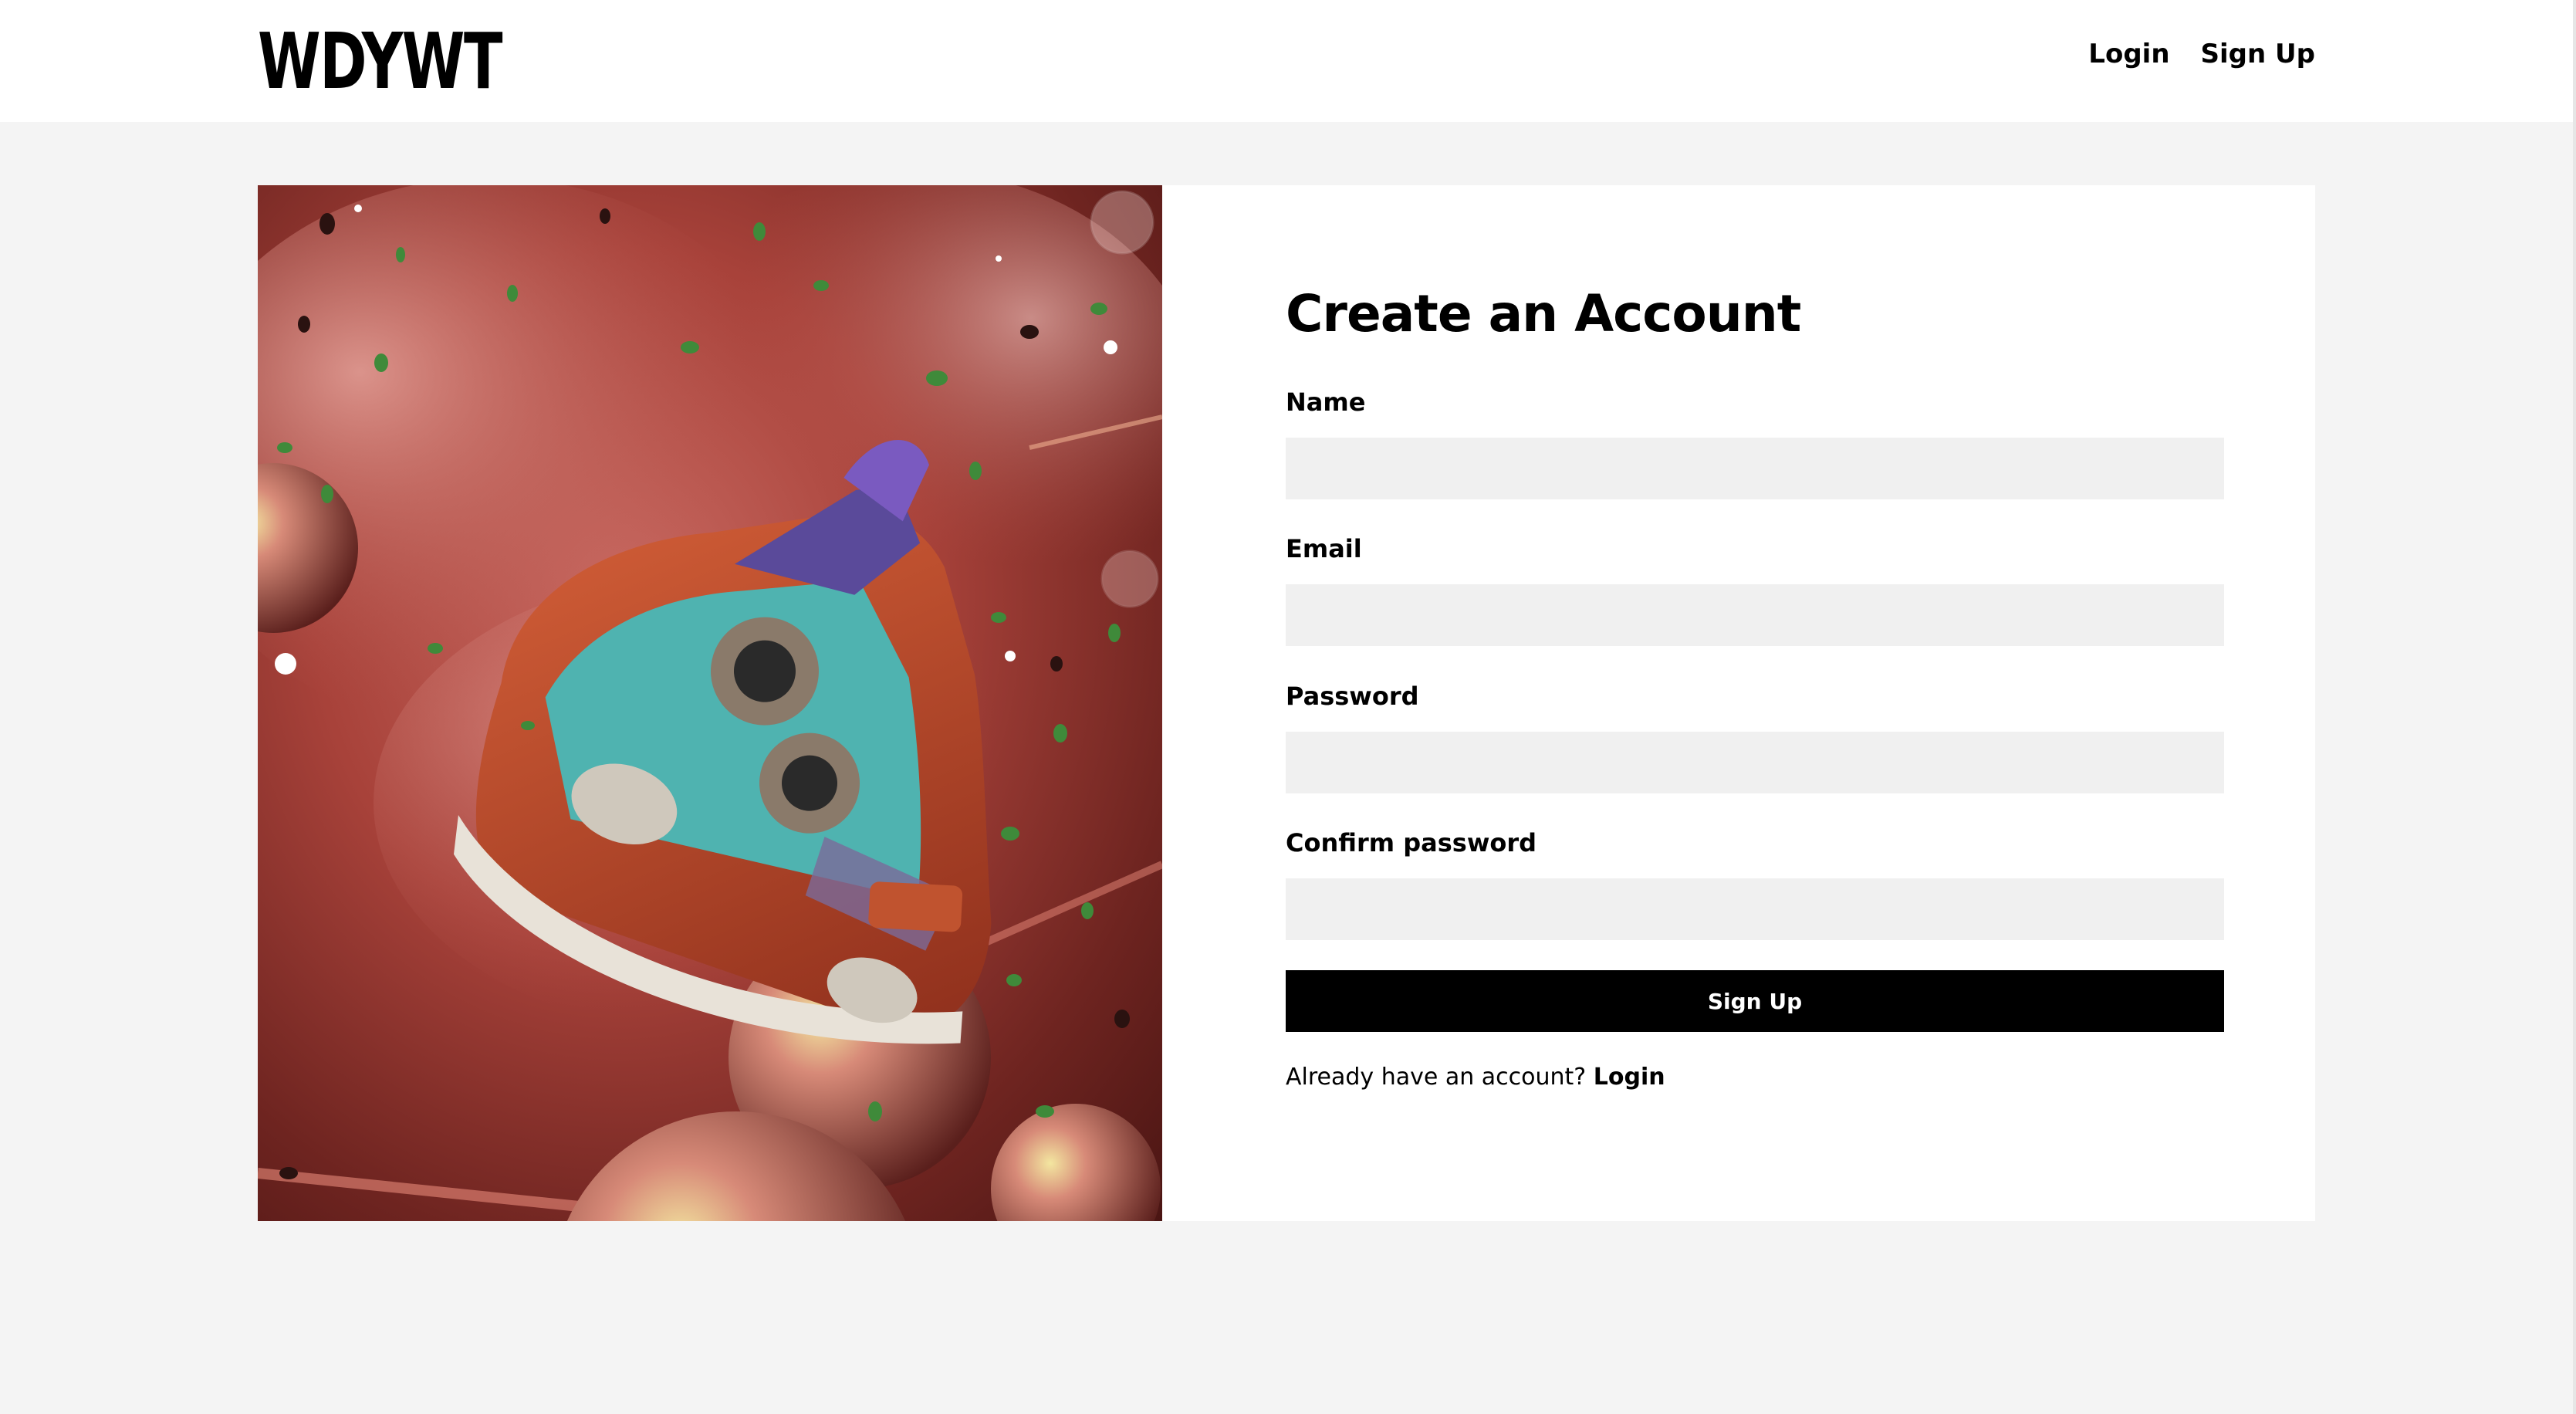  I want to click on confirm-password-label: Confirm password, so click(1411, 843).